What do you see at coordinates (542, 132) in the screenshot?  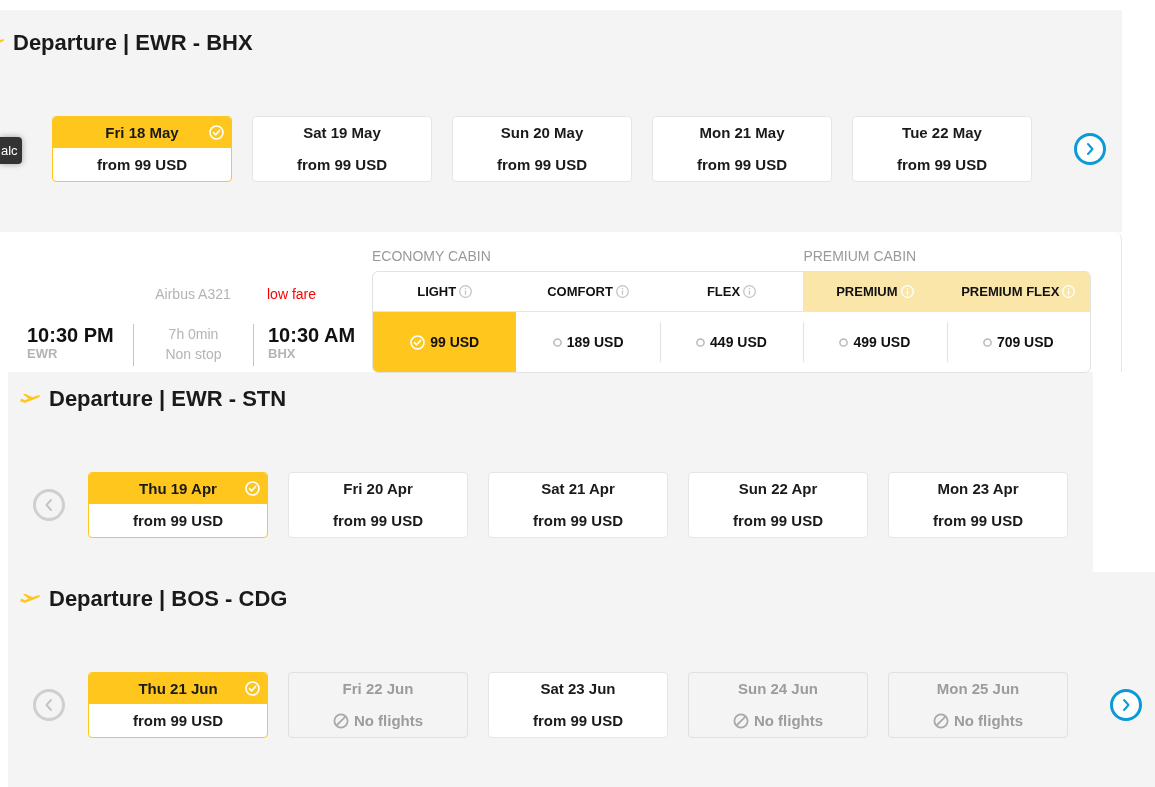 I see `date-label: Sun 20 May` at bounding box center [542, 132].